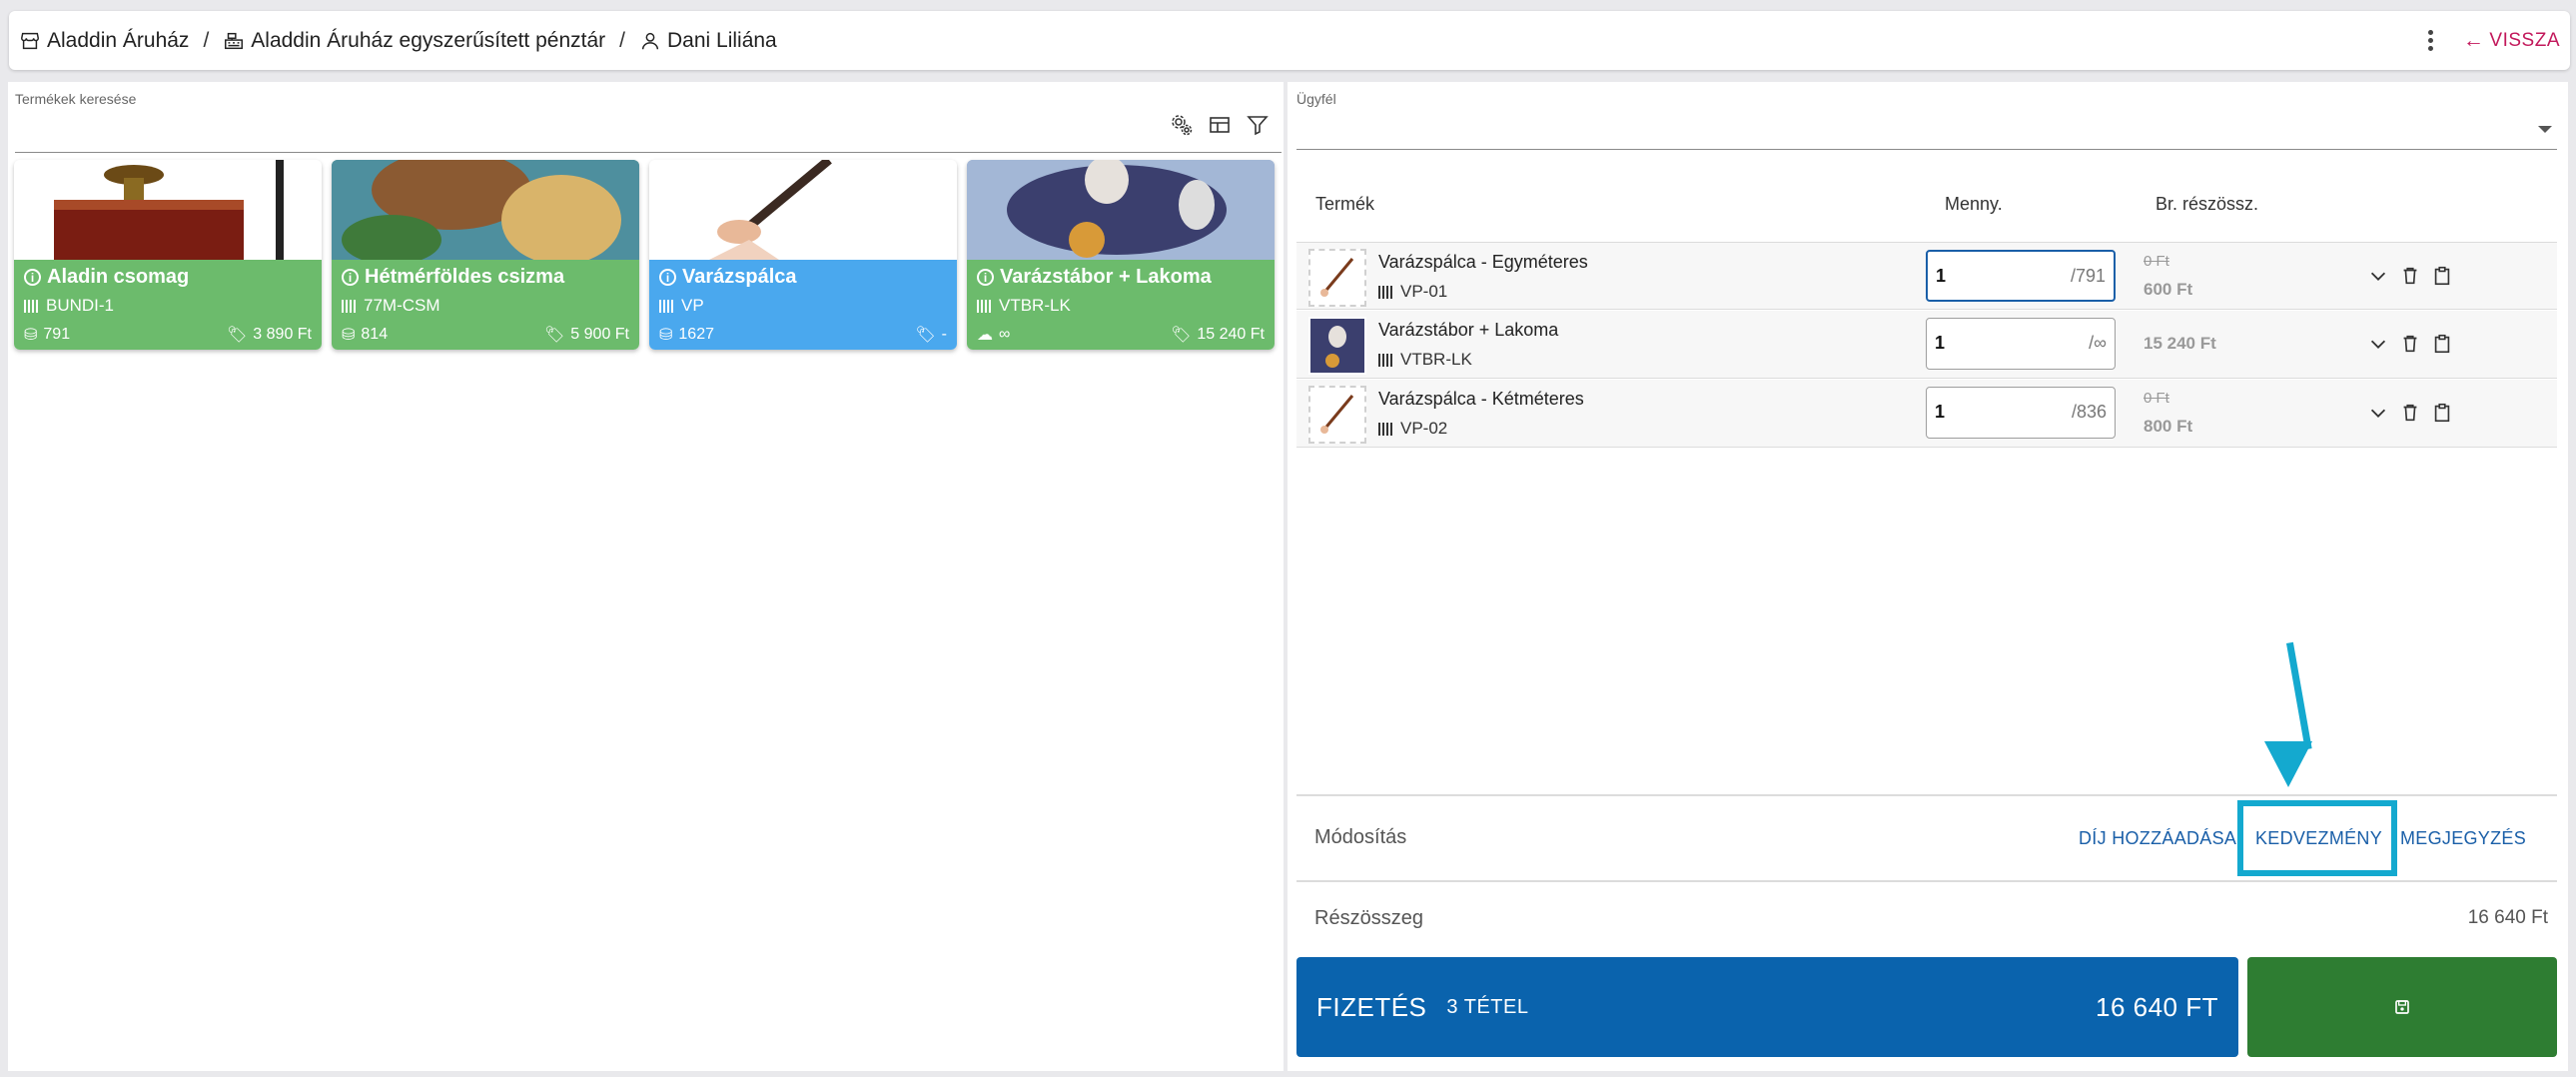  I want to click on search-input, so click(649, 152).